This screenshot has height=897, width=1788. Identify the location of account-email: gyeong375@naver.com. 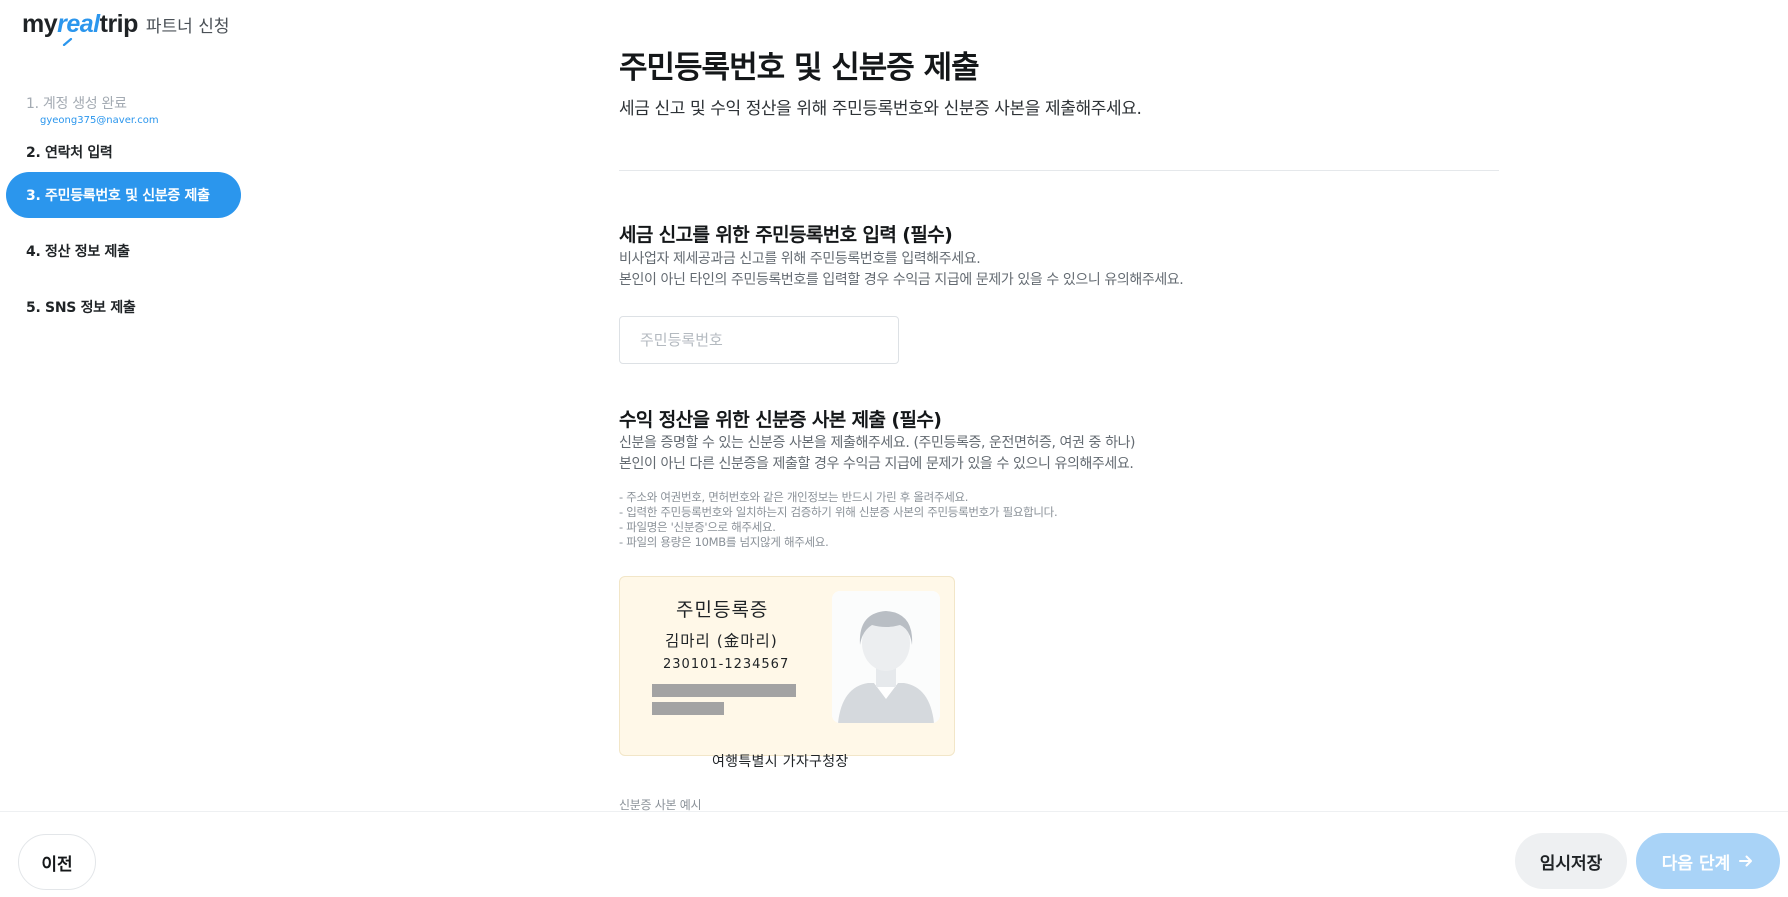
(99, 120).